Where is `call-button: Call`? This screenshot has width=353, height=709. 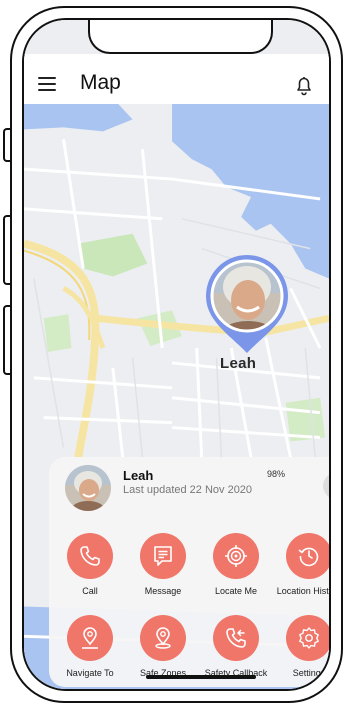 call-button: Call is located at coordinates (90, 565).